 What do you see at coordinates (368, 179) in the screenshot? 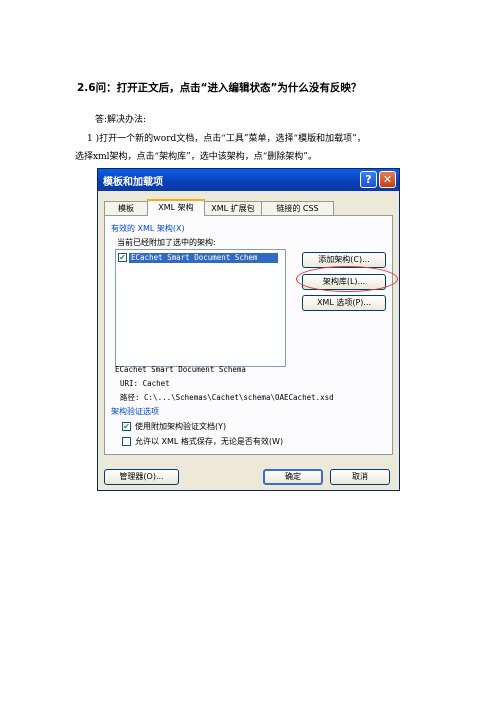
I see `help-icon: ?` at bounding box center [368, 179].